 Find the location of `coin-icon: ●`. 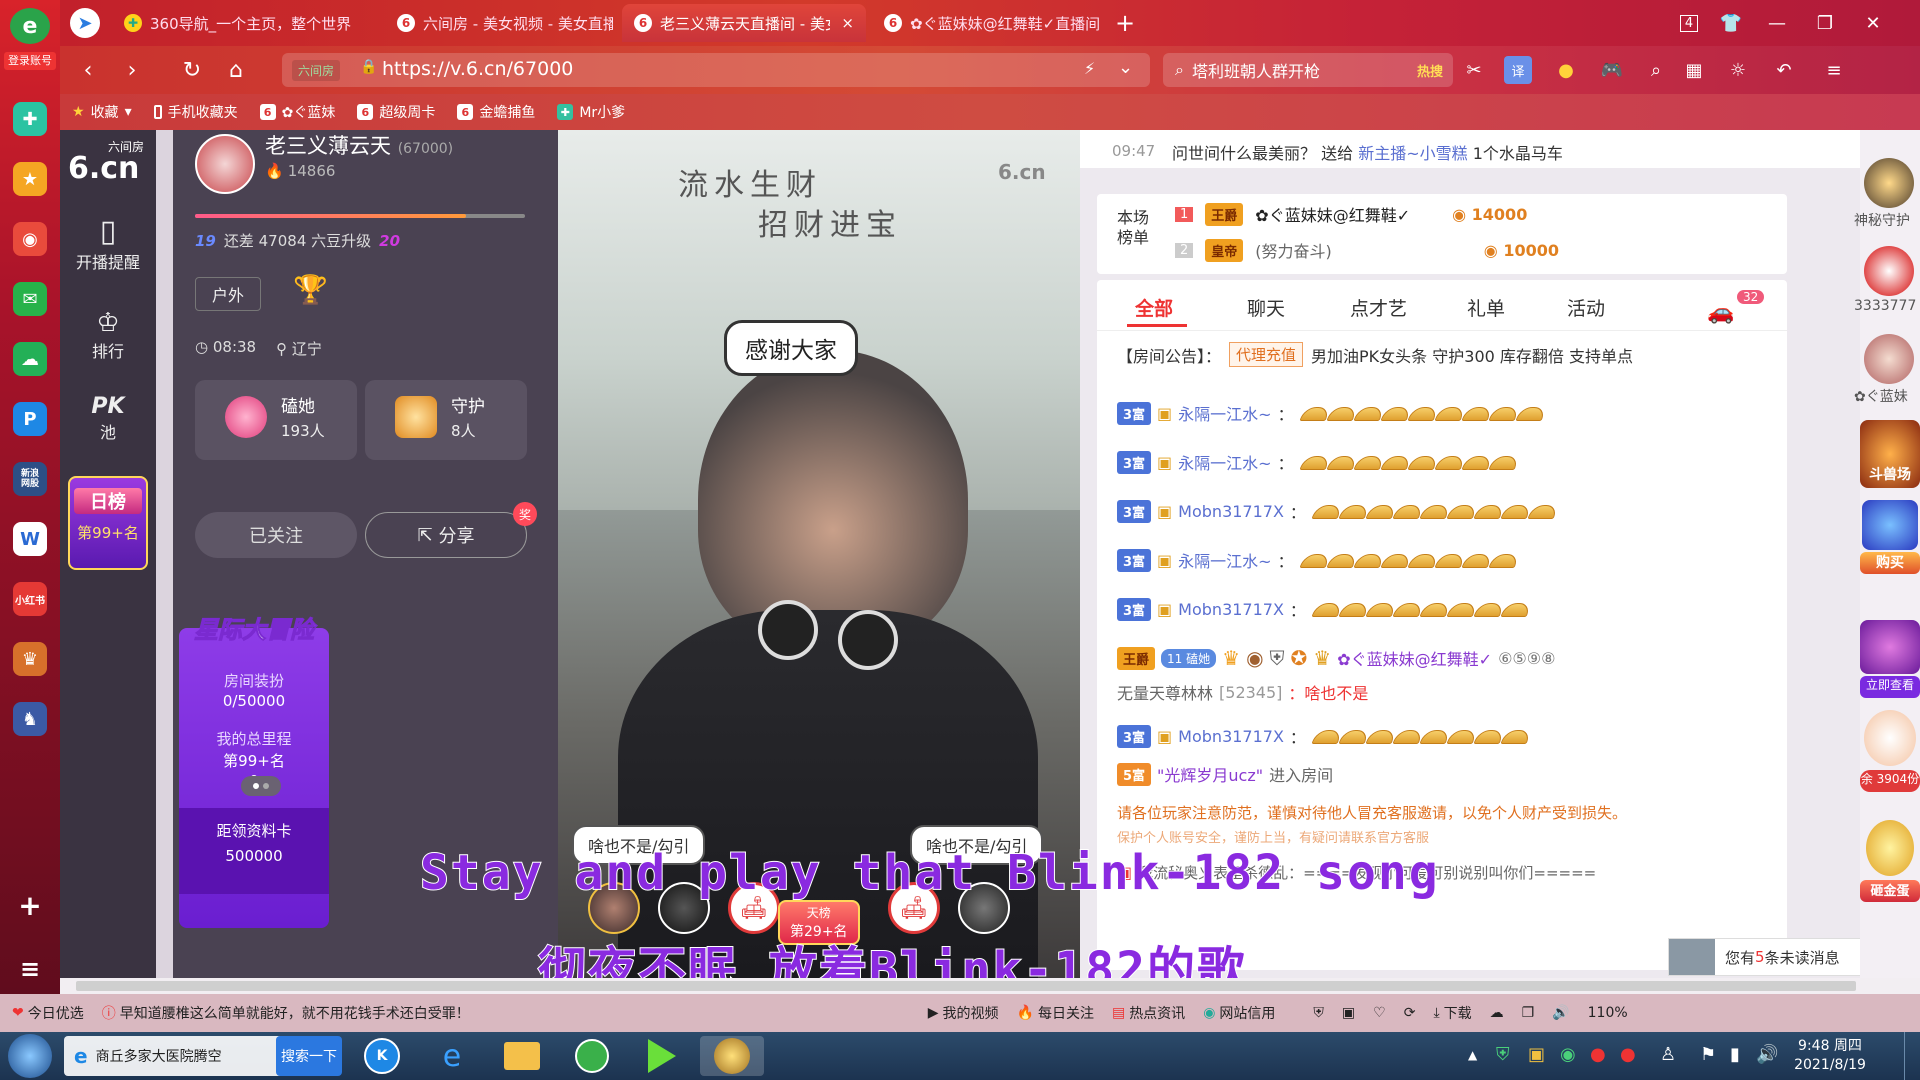

coin-icon: ● is located at coordinates (1566, 70).